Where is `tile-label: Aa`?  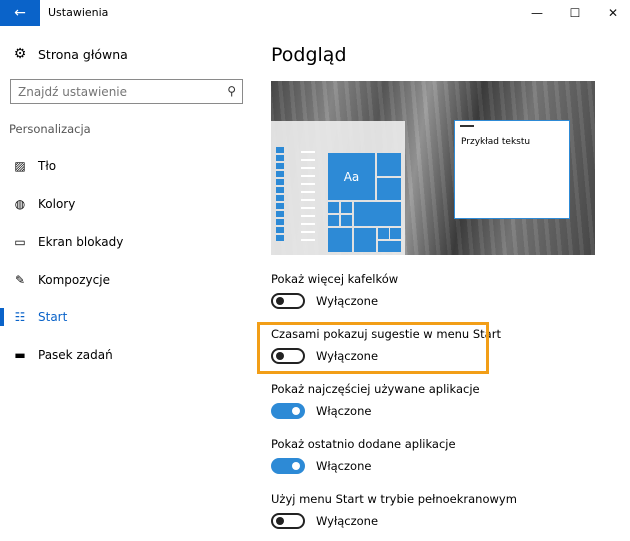
tile-label: Aa is located at coordinates (351, 176).